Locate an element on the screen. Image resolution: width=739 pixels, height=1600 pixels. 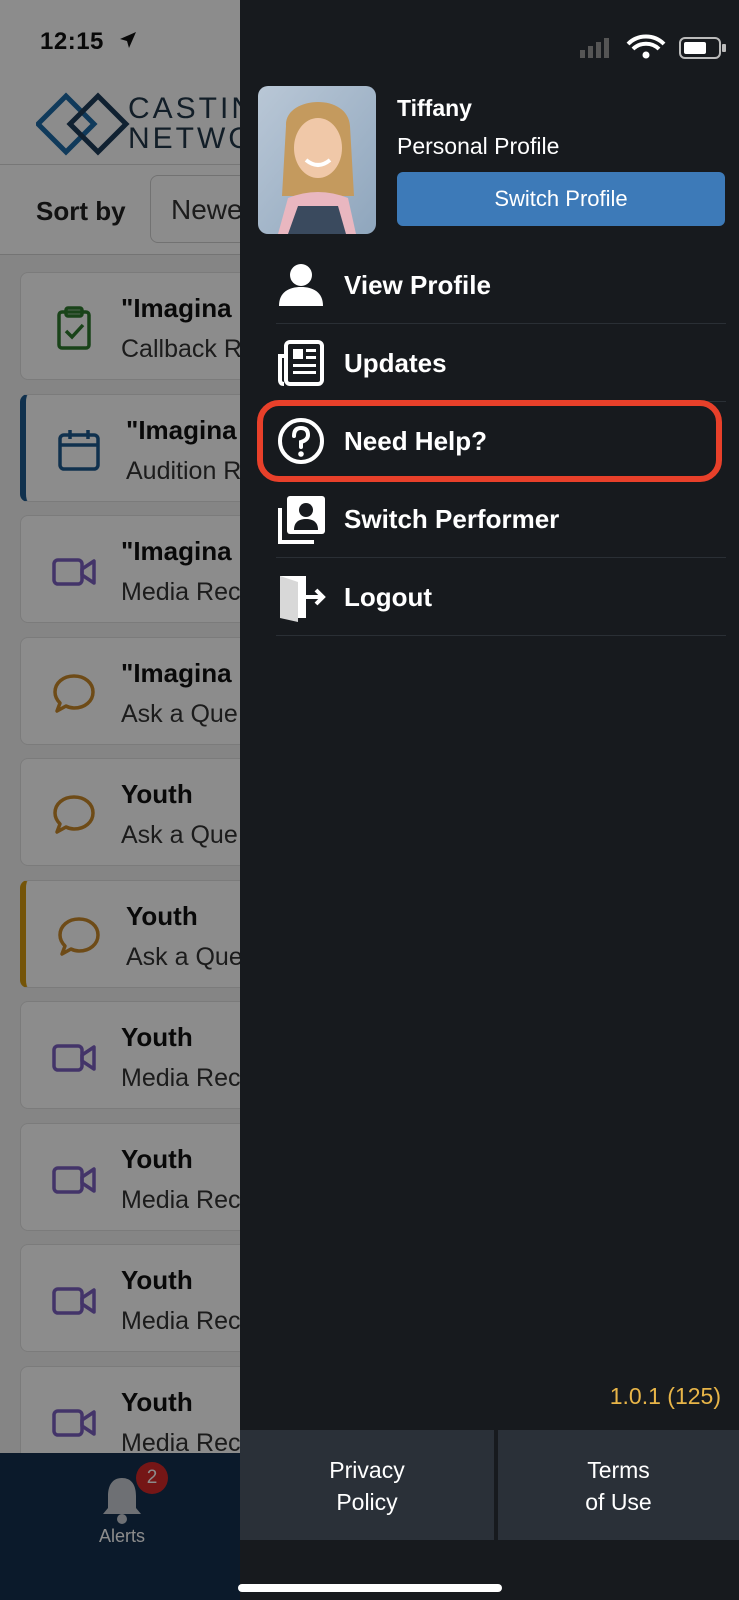
profile-avatar is located at coordinates (317, 160).